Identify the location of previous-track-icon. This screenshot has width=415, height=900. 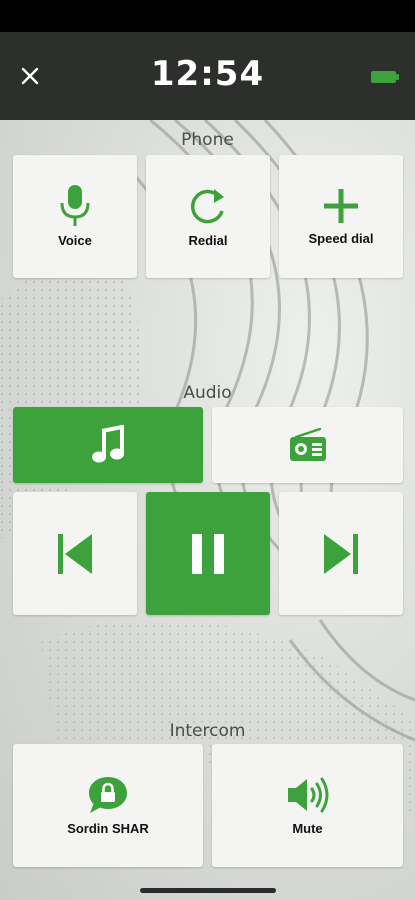
(75, 553).